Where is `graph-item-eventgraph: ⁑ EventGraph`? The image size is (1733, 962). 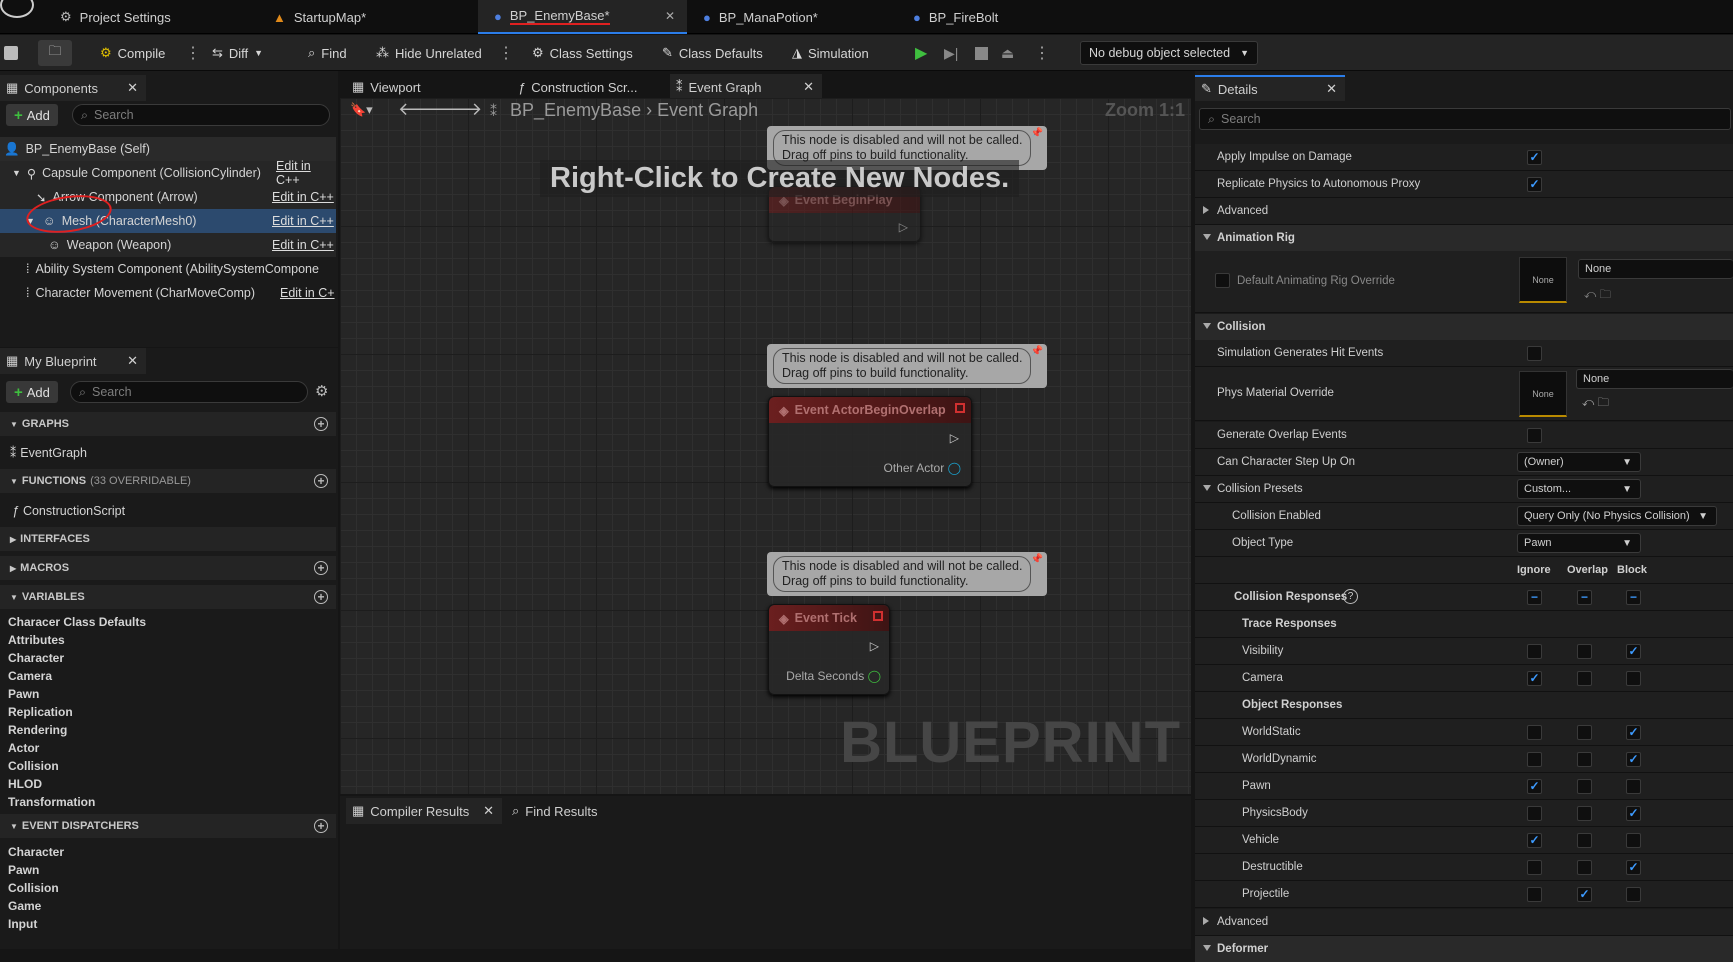
graph-item-eventgraph: ⁑ EventGraph is located at coordinates (48, 452).